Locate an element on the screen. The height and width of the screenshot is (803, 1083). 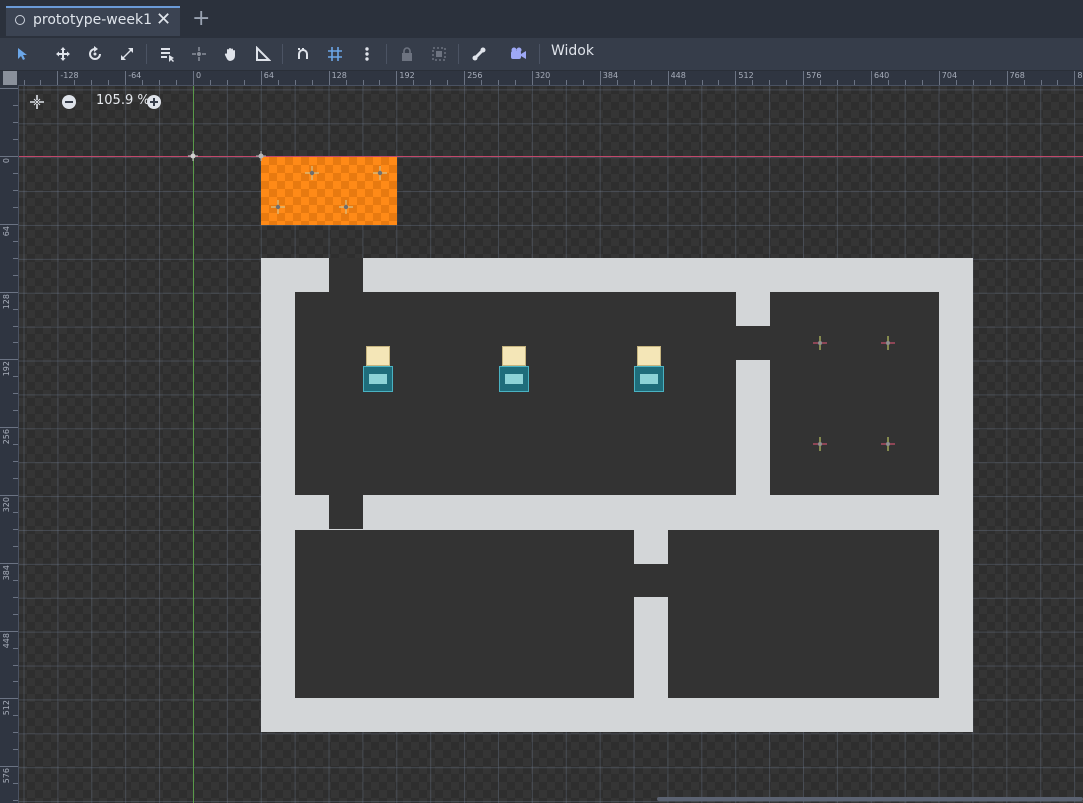
room-east is located at coordinates (854, 393).